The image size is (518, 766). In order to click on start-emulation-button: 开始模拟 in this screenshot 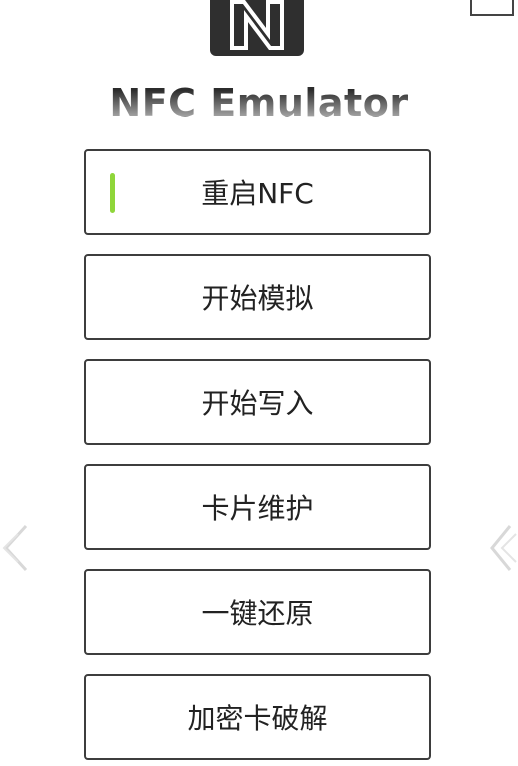, I will do `click(257, 297)`.